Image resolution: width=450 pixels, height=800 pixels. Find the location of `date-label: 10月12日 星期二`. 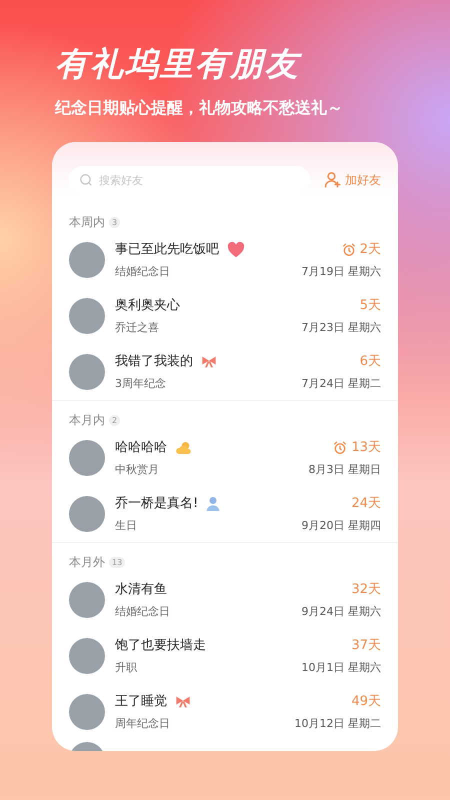

date-label: 10月12日 星期二 is located at coordinates (337, 724).